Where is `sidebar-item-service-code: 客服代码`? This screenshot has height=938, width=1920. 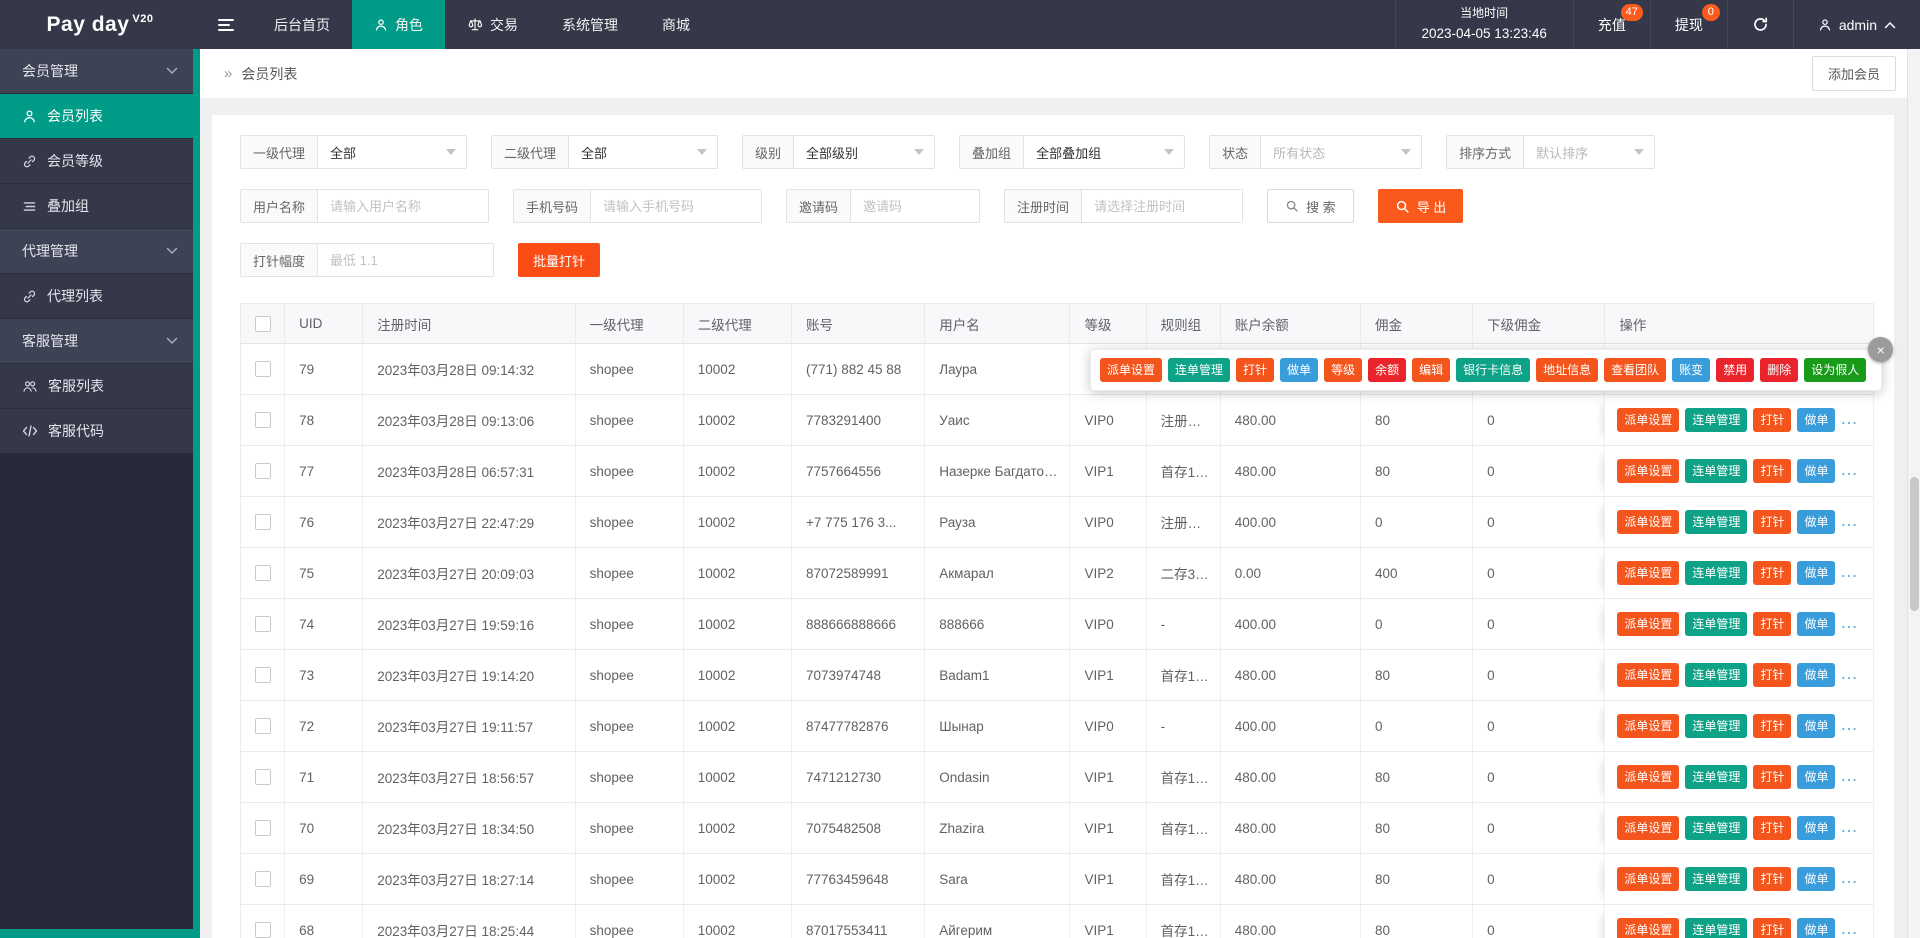
sidebar-item-service-code: 客服代码 is located at coordinates (100, 431).